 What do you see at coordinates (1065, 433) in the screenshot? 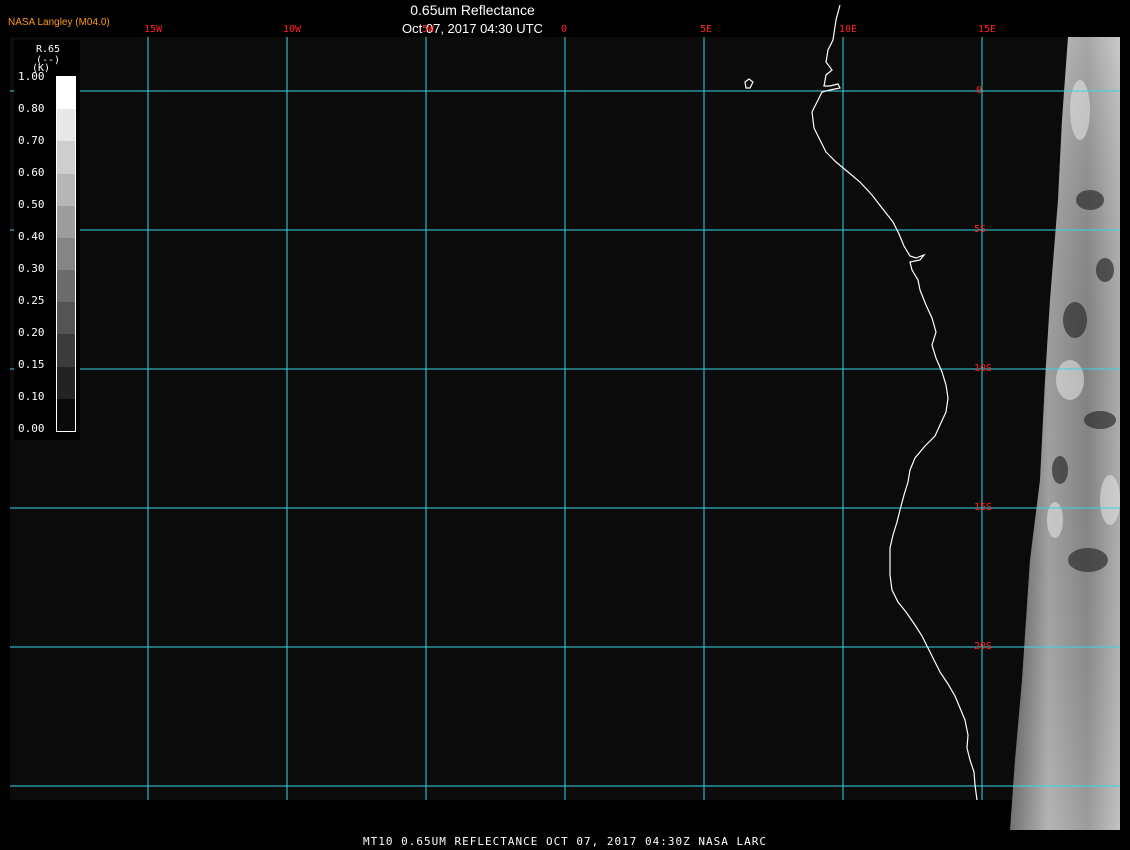
I see `satellite-swath-shading` at bounding box center [1065, 433].